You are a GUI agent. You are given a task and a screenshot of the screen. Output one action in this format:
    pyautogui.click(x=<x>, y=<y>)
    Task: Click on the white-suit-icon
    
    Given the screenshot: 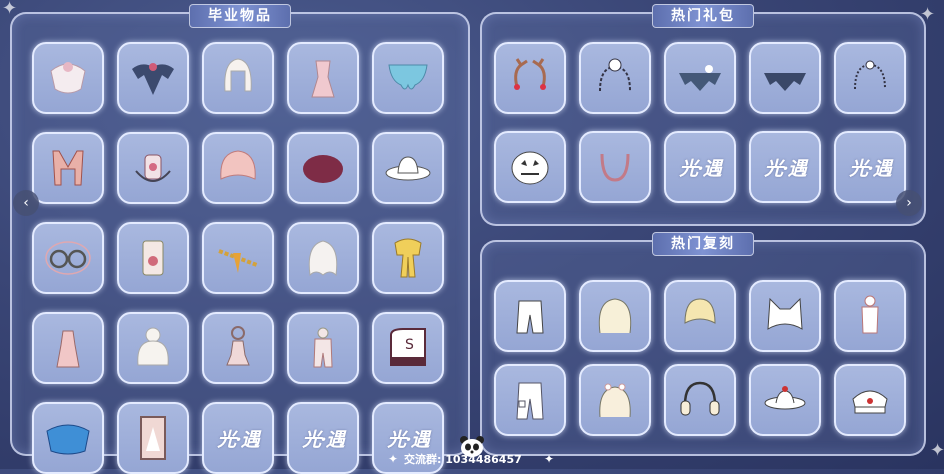 What is the action you would take?
    pyautogui.click(x=870, y=314)
    